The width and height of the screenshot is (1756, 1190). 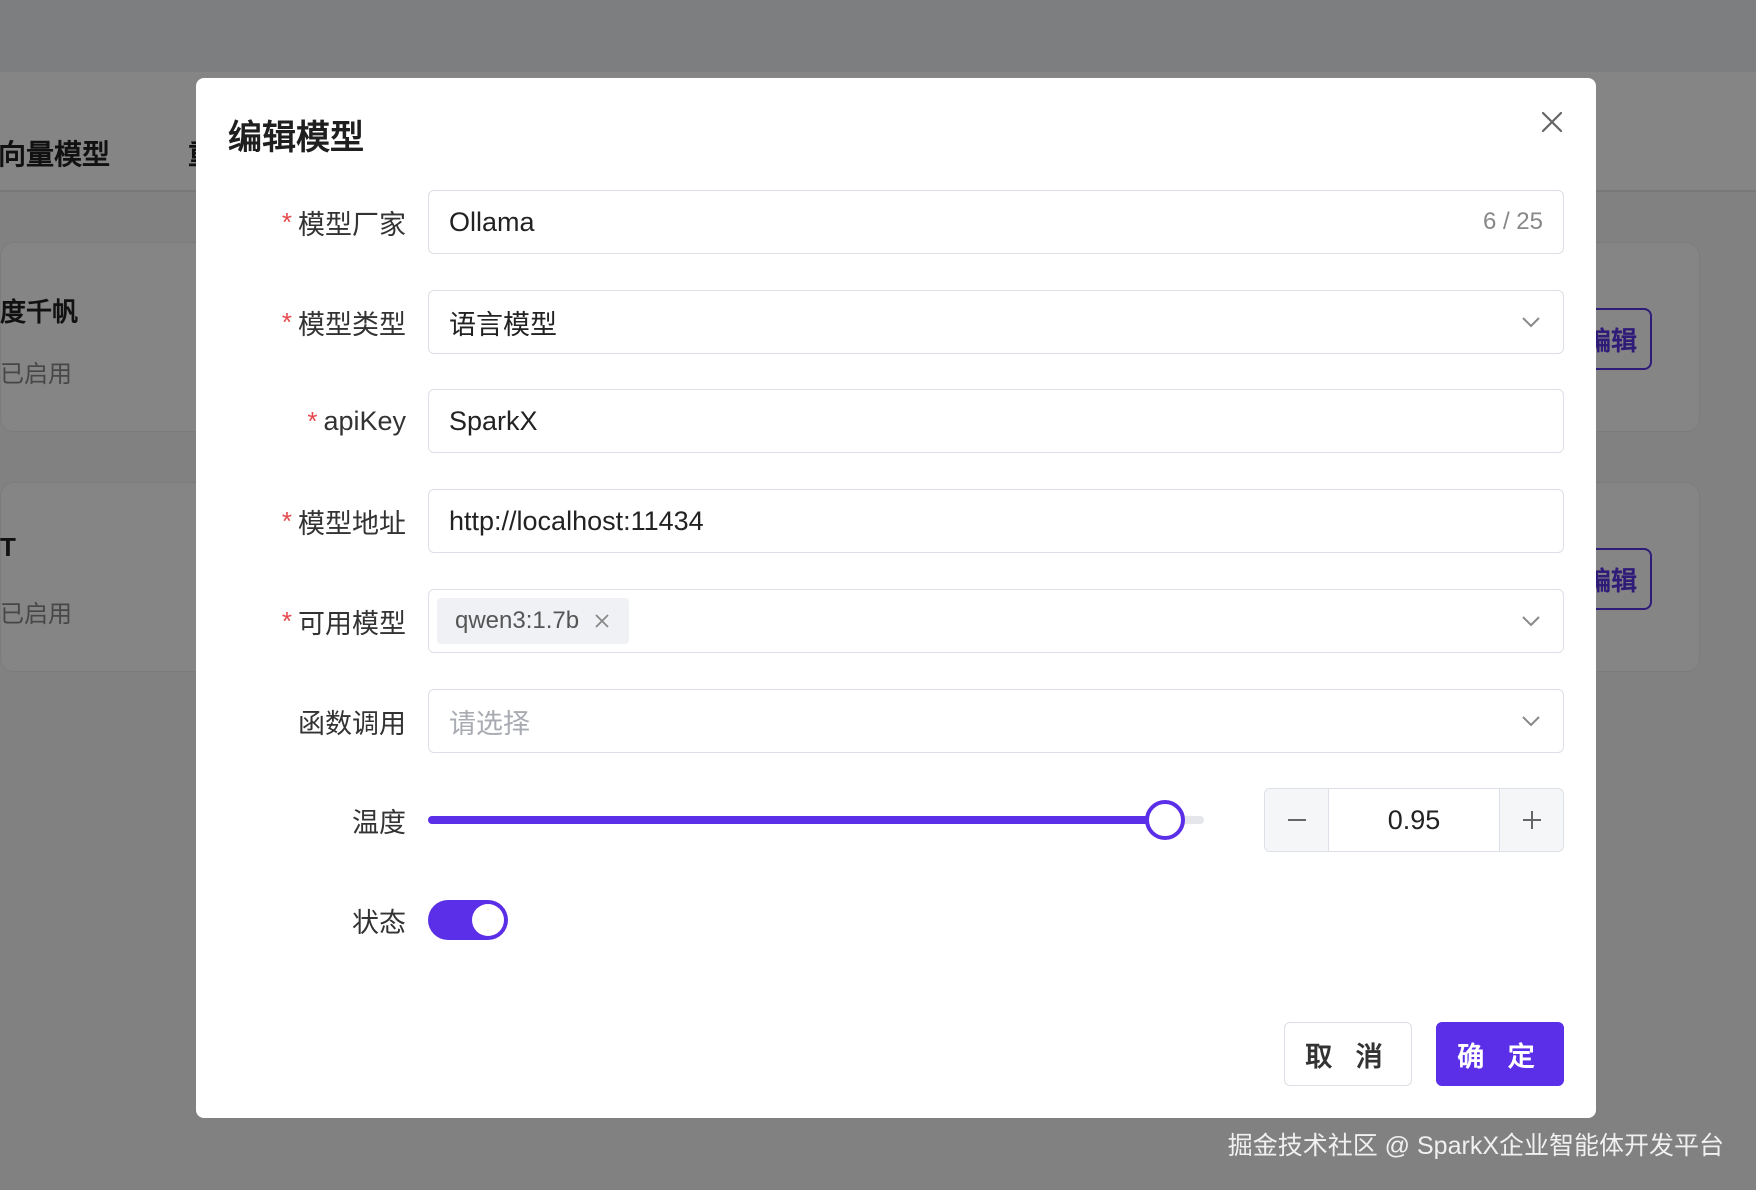 What do you see at coordinates (468, 920) in the screenshot?
I see `status-toggle` at bounding box center [468, 920].